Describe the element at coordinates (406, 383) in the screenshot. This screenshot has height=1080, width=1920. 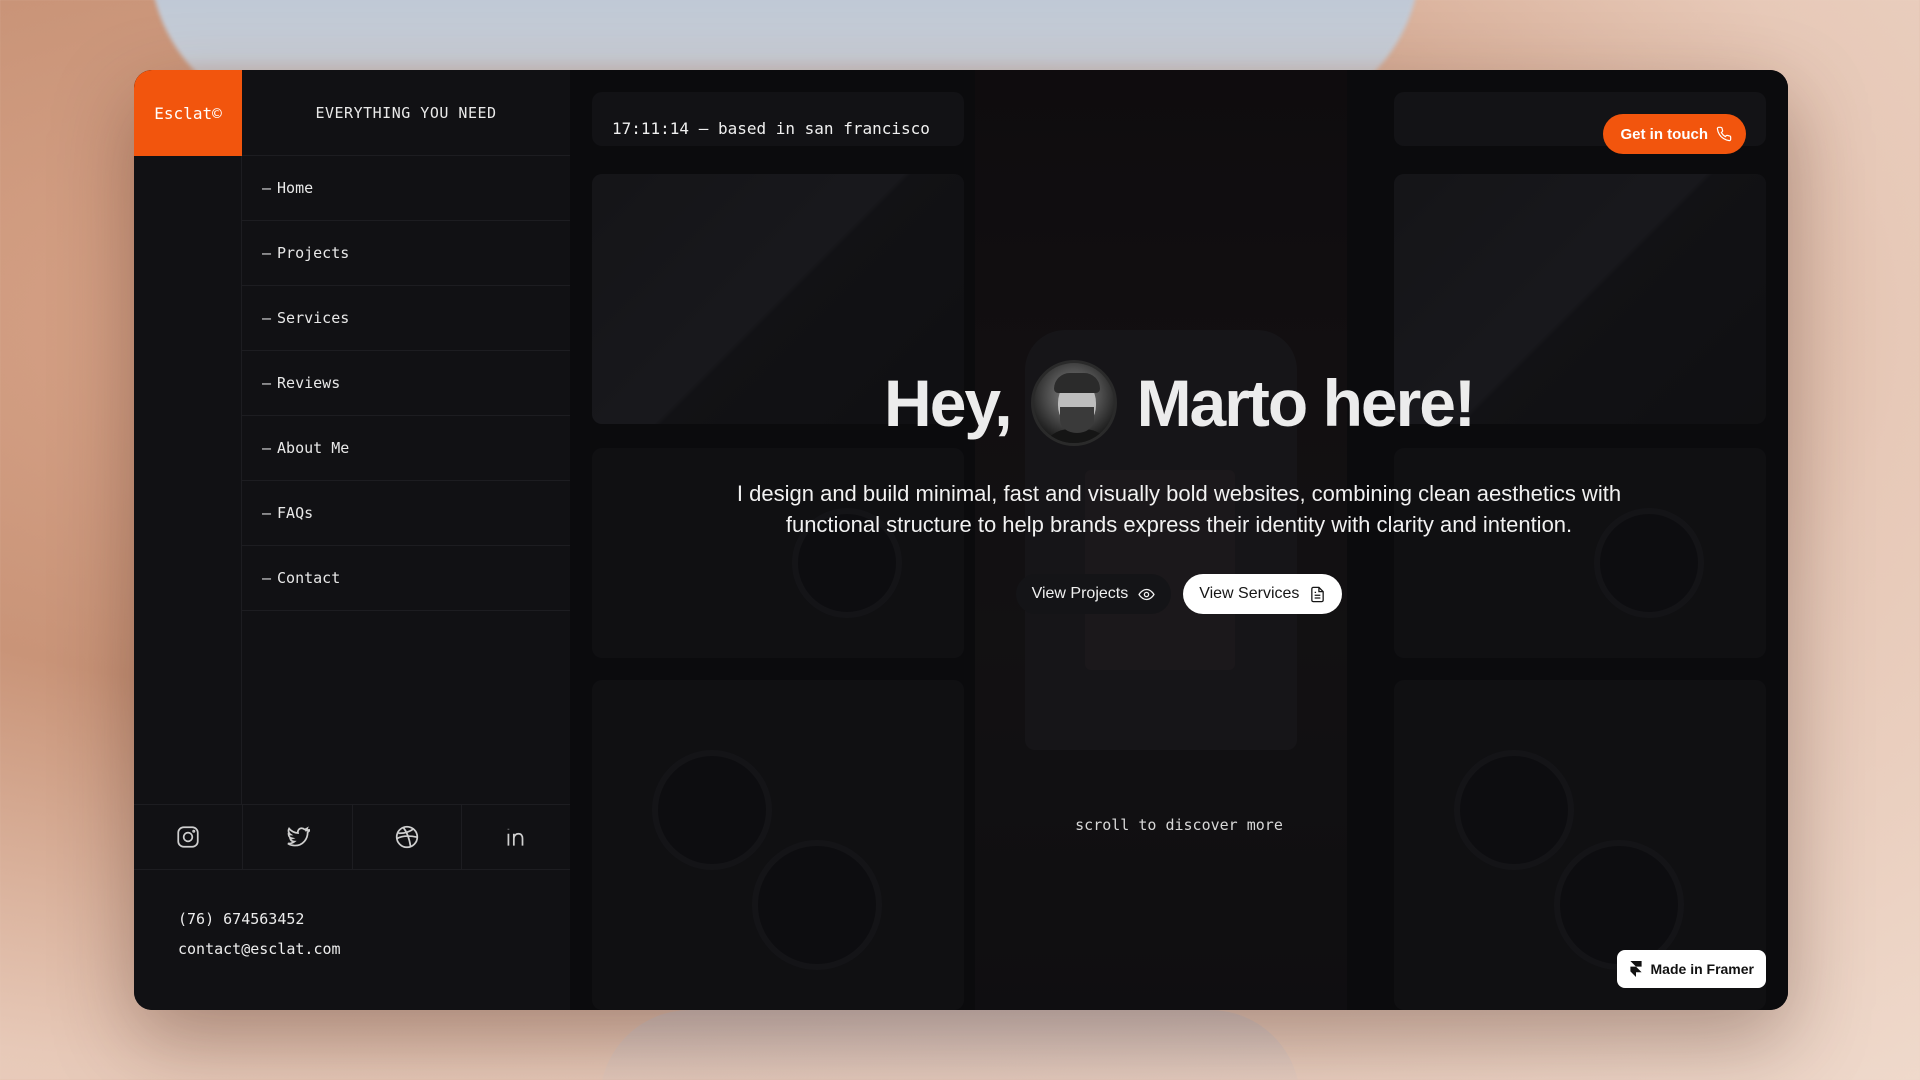
I see `sidebar-item-reviews: — Reviews` at that location.